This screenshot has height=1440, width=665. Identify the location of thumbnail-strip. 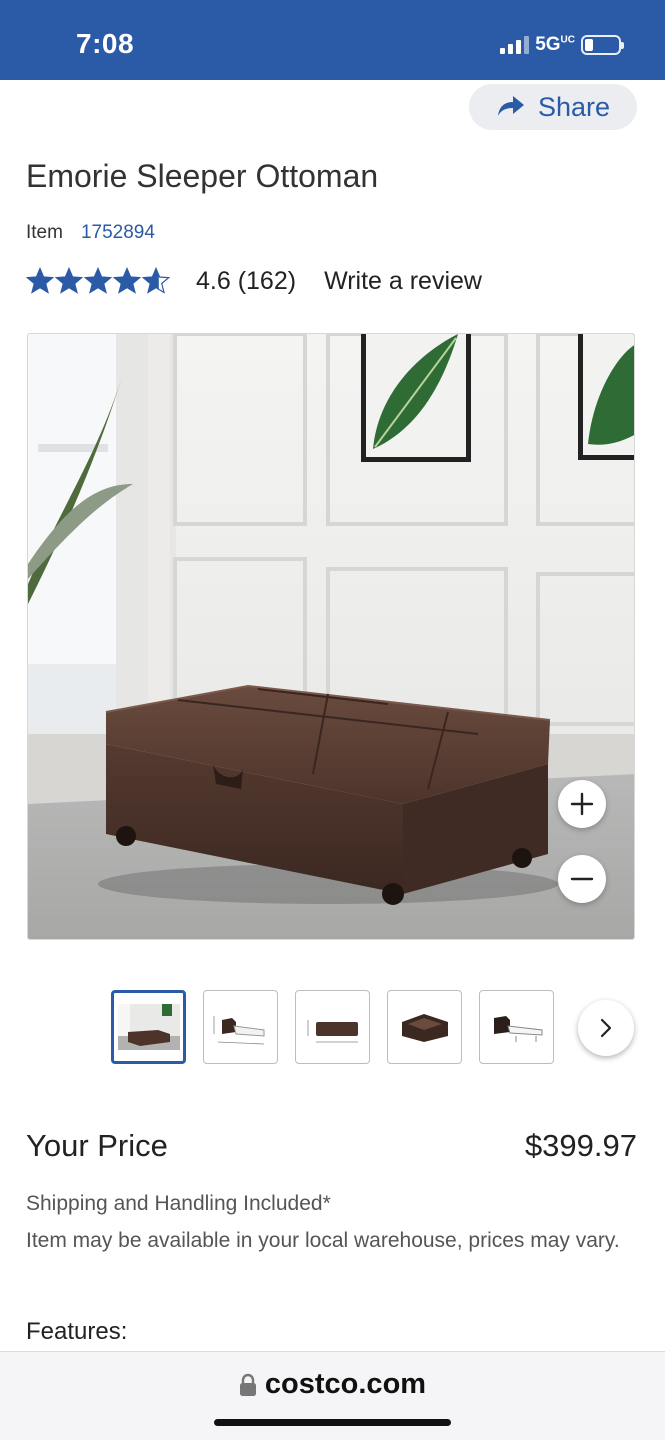
(332, 1027).